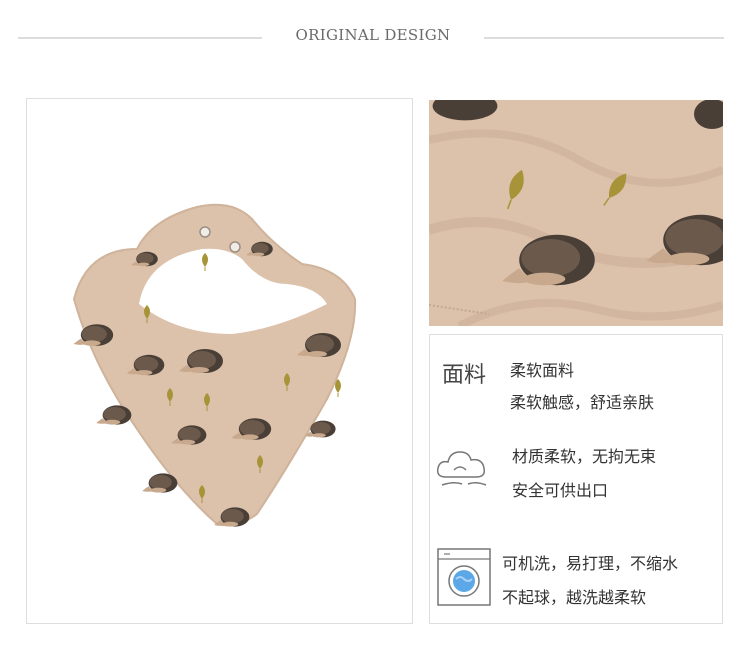 The height and width of the screenshot is (664, 750). What do you see at coordinates (582, 402) in the screenshot?
I see `feature-fabric-line2: 柔软触感，舒适亲肤` at bounding box center [582, 402].